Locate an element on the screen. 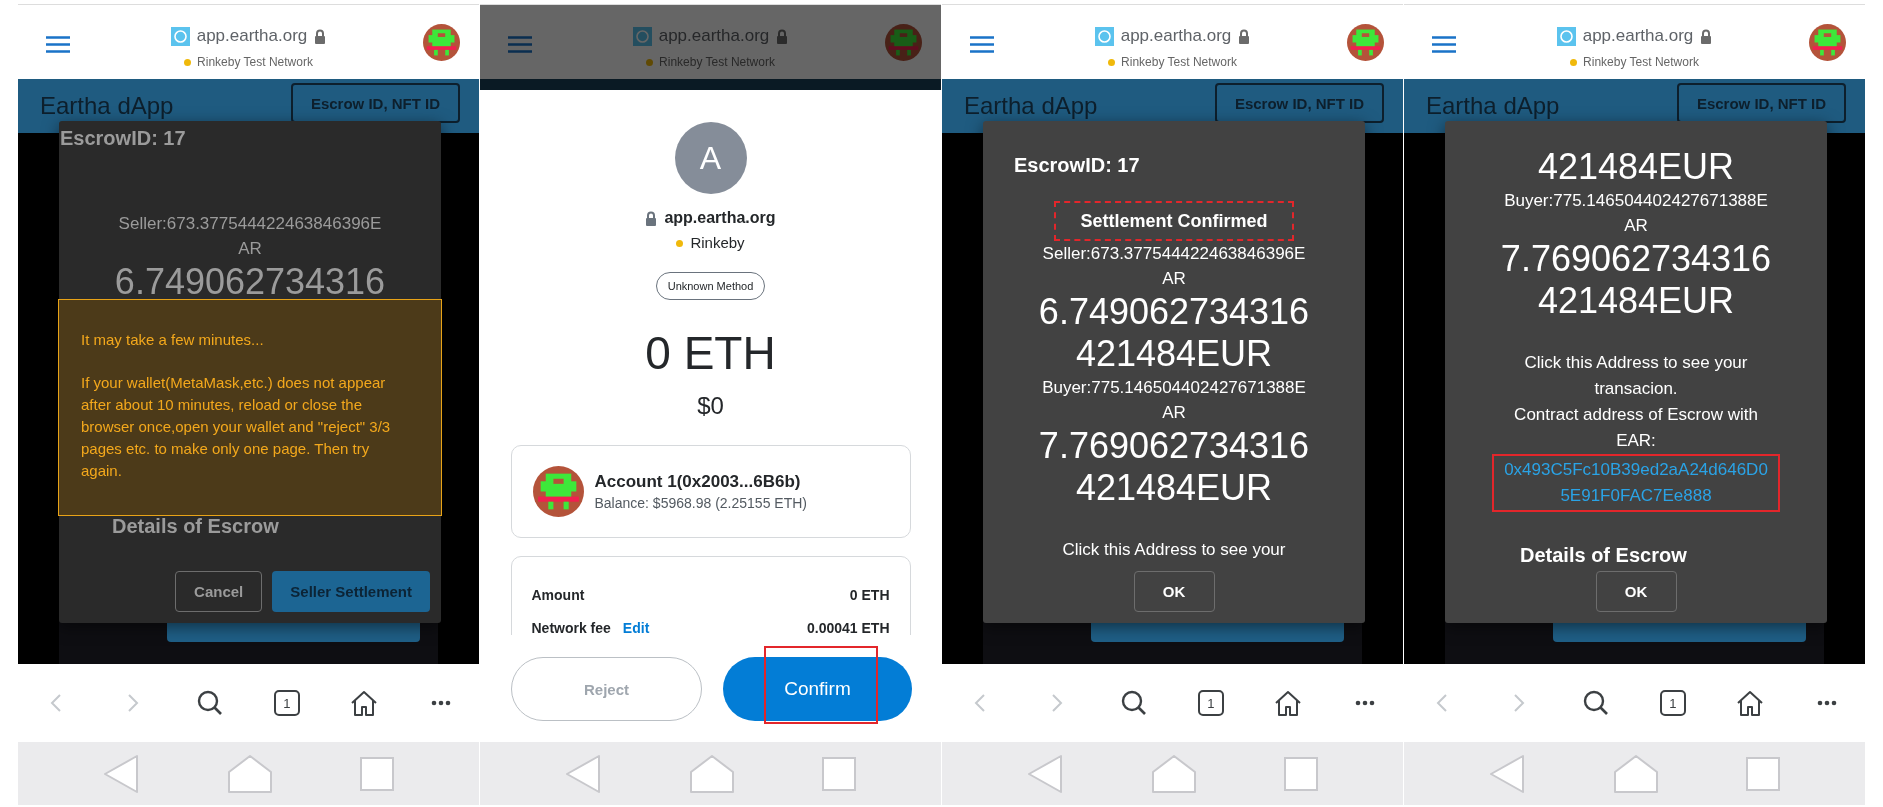 This screenshot has width=1883, height=807. edit-link: Edit is located at coordinates (636, 627).